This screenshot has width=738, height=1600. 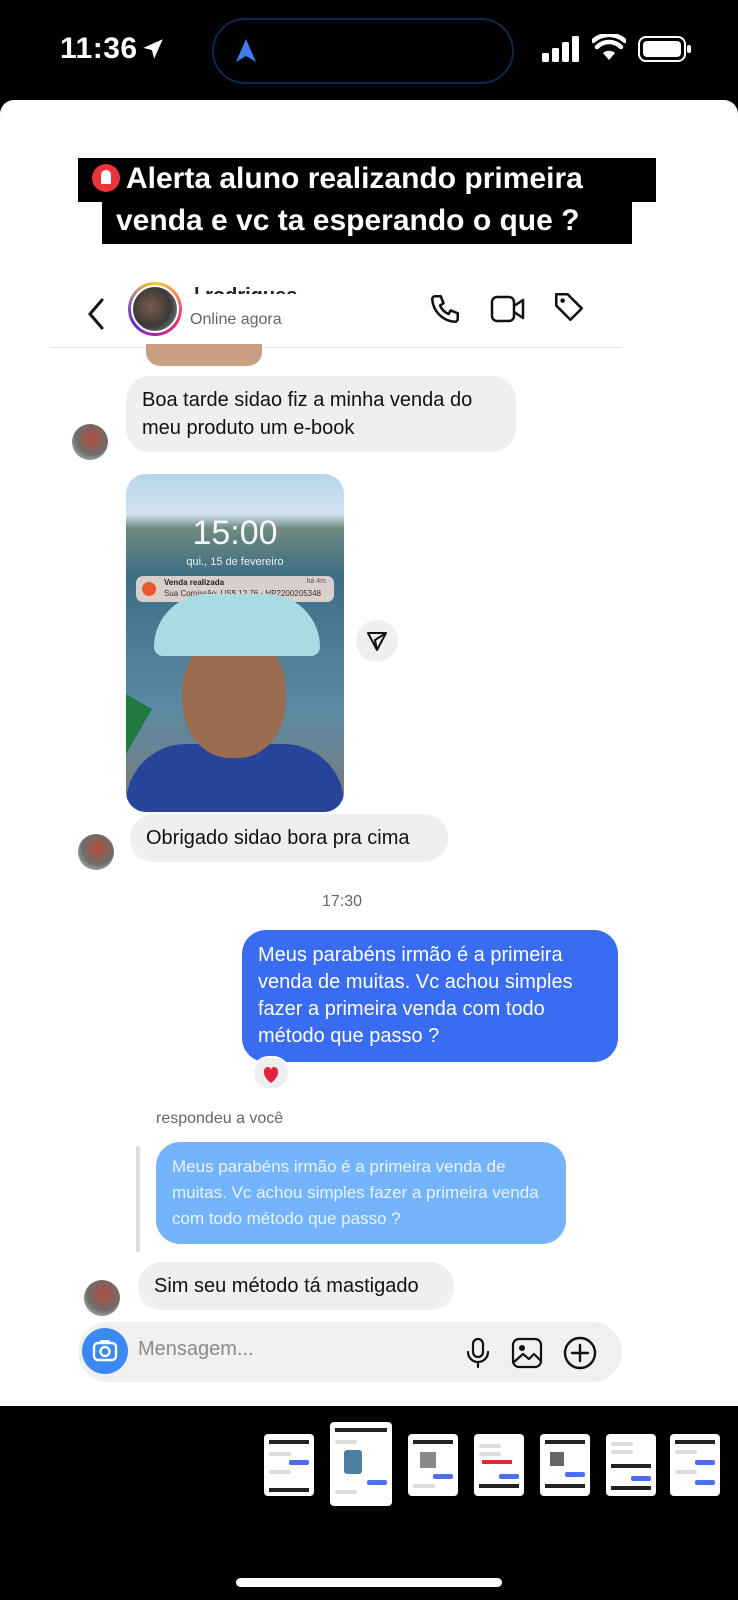 What do you see at coordinates (354, 178) in the screenshot?
I see `caption-text-1: Alerta aluno realizando primeira` at bounding box center [354, 178].